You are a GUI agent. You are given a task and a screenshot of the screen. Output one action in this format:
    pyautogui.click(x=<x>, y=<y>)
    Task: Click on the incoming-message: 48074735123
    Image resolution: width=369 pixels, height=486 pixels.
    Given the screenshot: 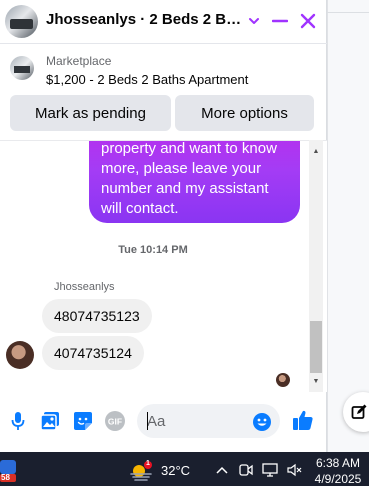 What is the action you would take?
    pyautogui.click(x=97, y=316)
    